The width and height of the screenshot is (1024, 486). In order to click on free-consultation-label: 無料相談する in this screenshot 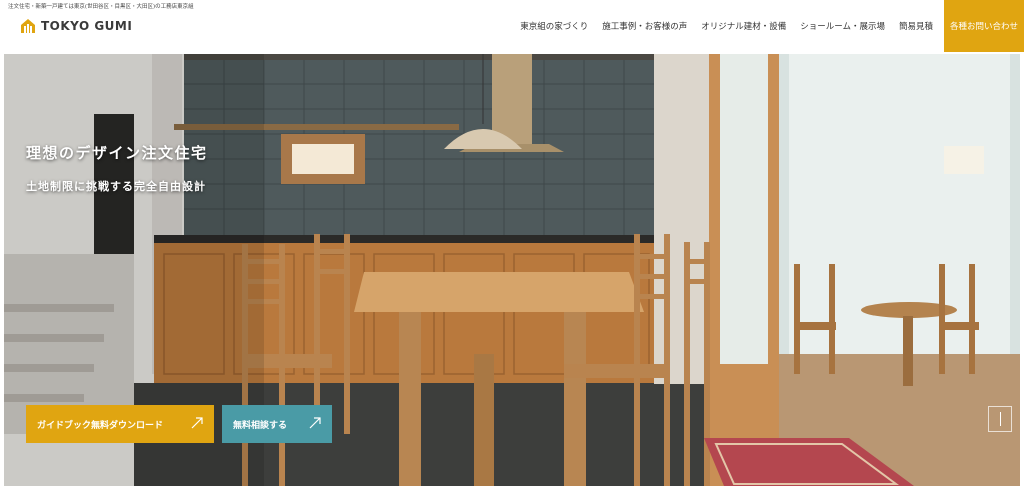, I will do `click(260, 425)`.